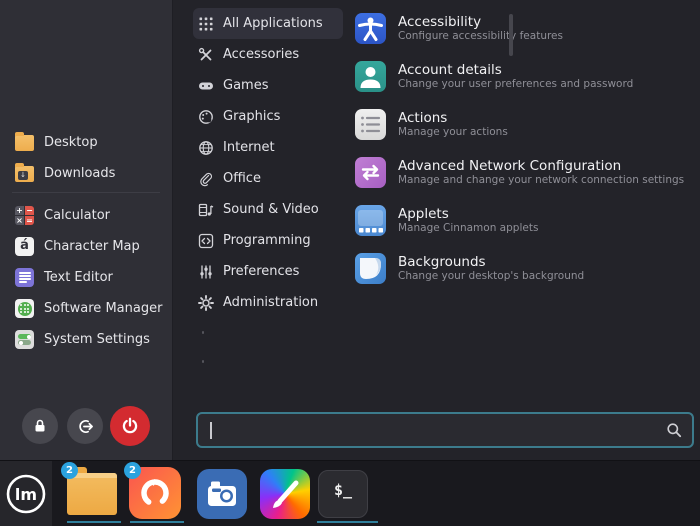 This screenshot has height=526, width=700. Describe the element at coordinates (273, 23) in the screenshot. I see `category-label: All Applications` at that location.